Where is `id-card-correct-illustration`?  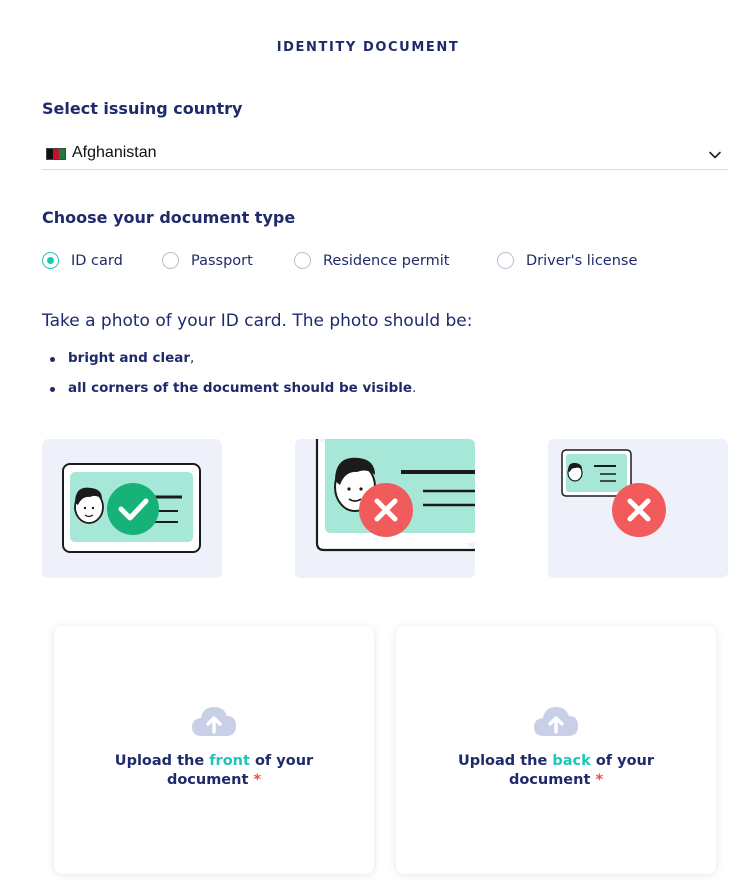 id-card-correct-illustration is located at coordinates (131, 508).